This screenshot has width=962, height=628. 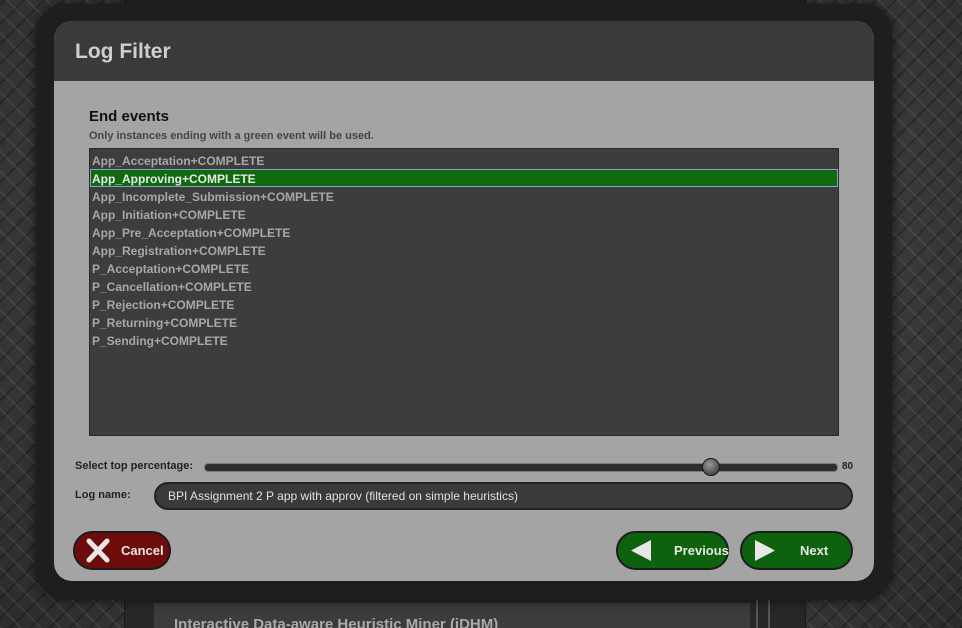 I want to click on event-list-item: P_Cancellation+COMPLETE, so click(x=464, y=286).